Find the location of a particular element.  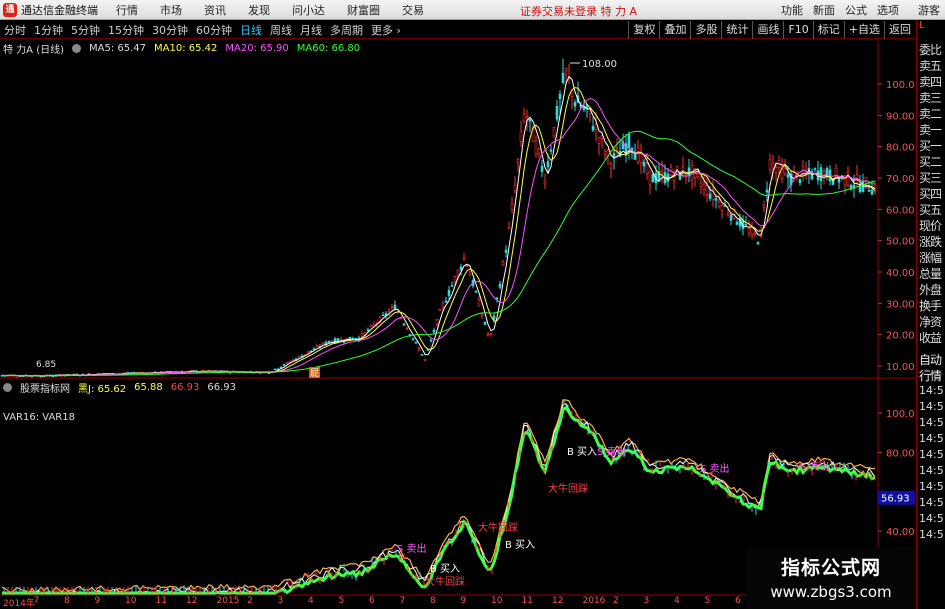

indicator-name: 股票指标网 is located at coordinates (45, 387).